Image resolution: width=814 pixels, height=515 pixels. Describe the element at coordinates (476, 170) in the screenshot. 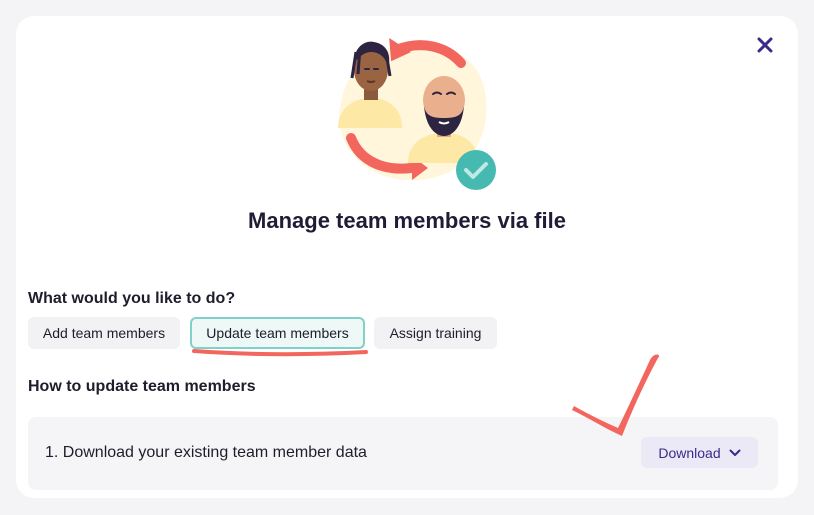

I see `check-circle-icon` at that location.